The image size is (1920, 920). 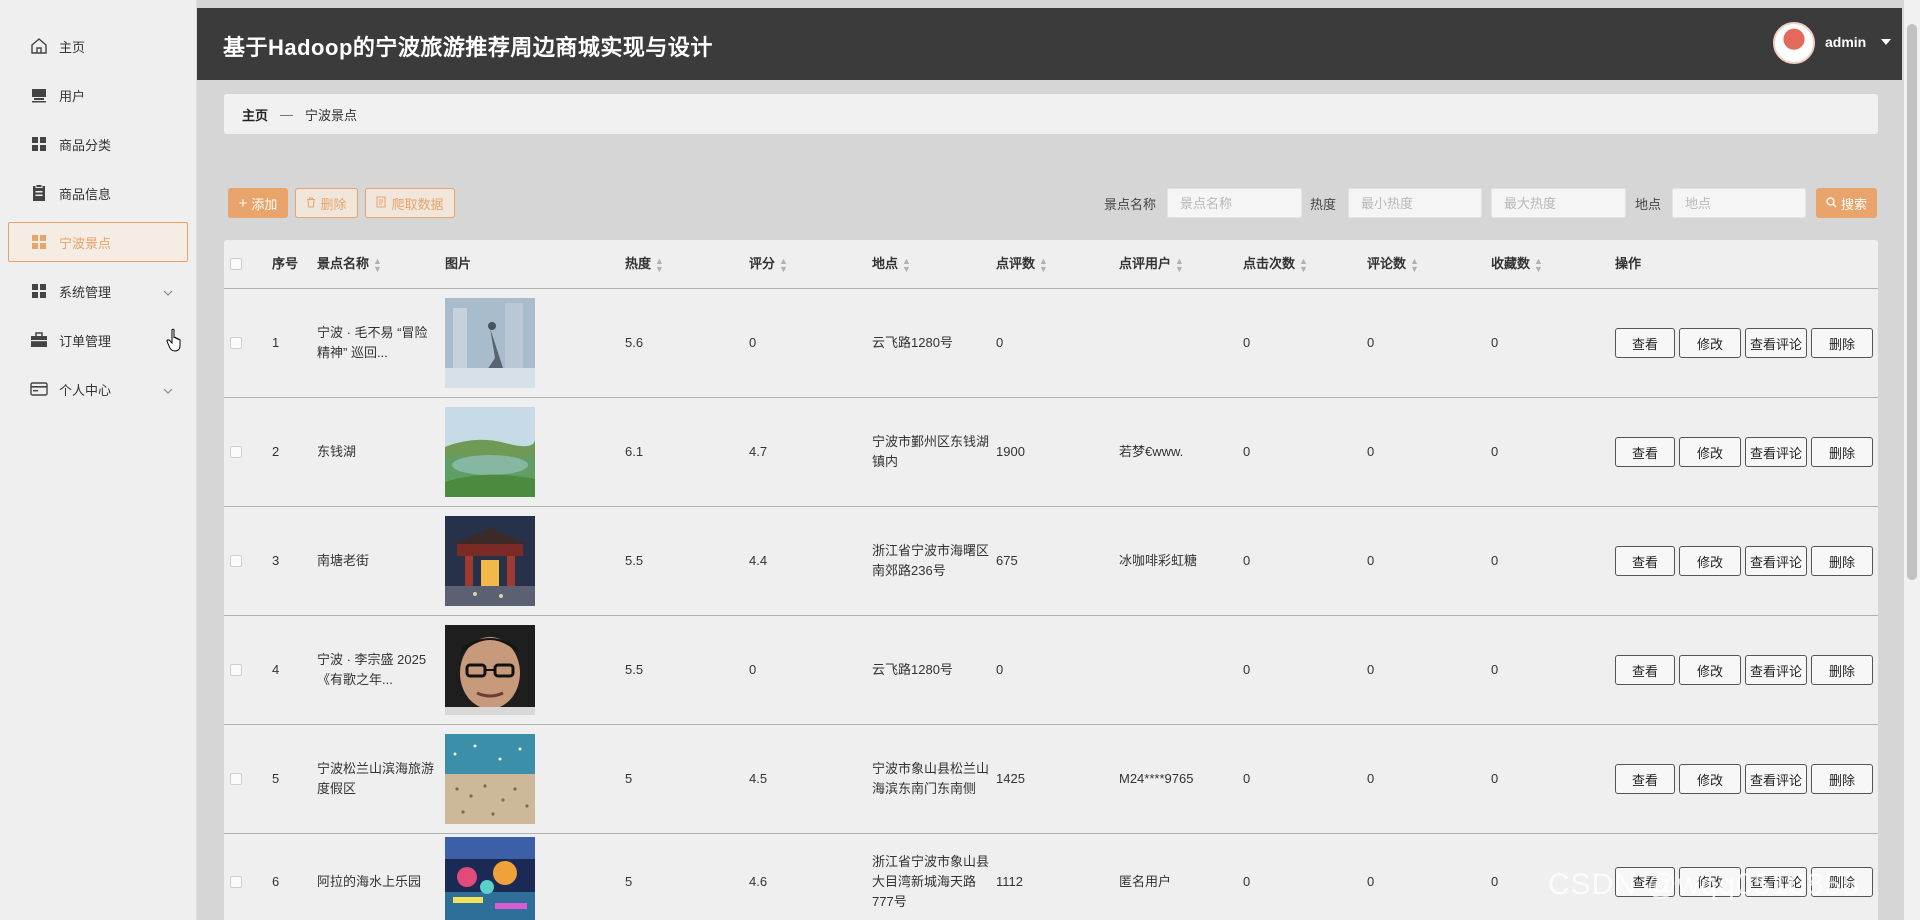 What do you see at coordinates (934, 264) in the screenshot?
I see `header-location: 地点 ▲ ▼` at bounding box center [934, 264].